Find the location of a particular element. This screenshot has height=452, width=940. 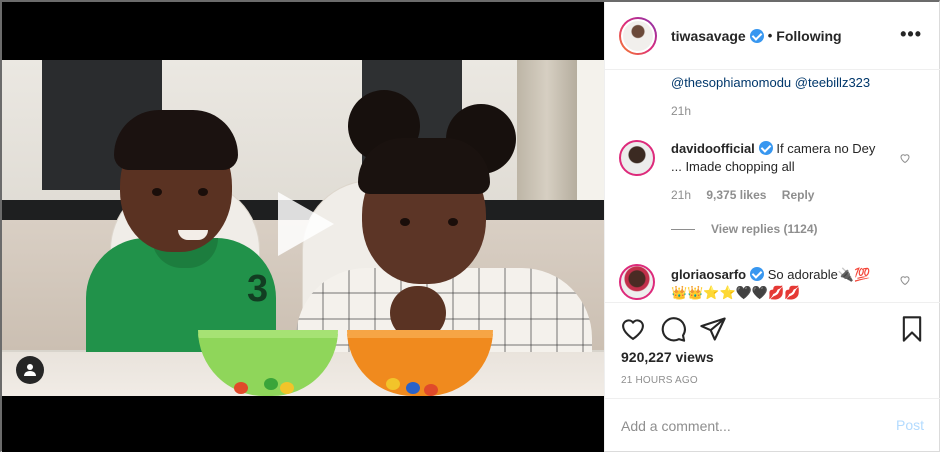

save-bookmark-icon is located at coordinates (912, 329).